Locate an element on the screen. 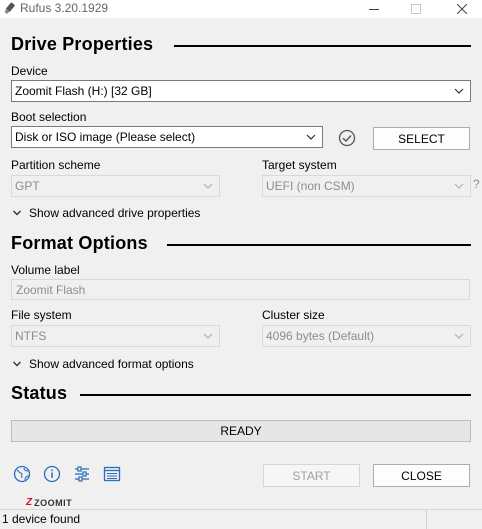  usb-drive-icon is located at coordinates (9, 8).